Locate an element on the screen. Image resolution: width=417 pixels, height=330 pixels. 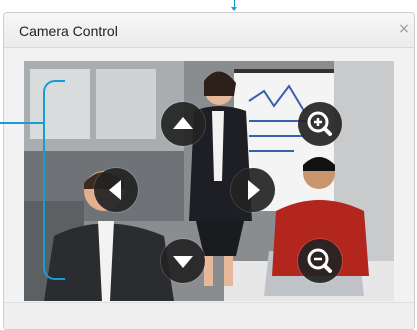
callout-line-left is located at coordinates (22, 123).